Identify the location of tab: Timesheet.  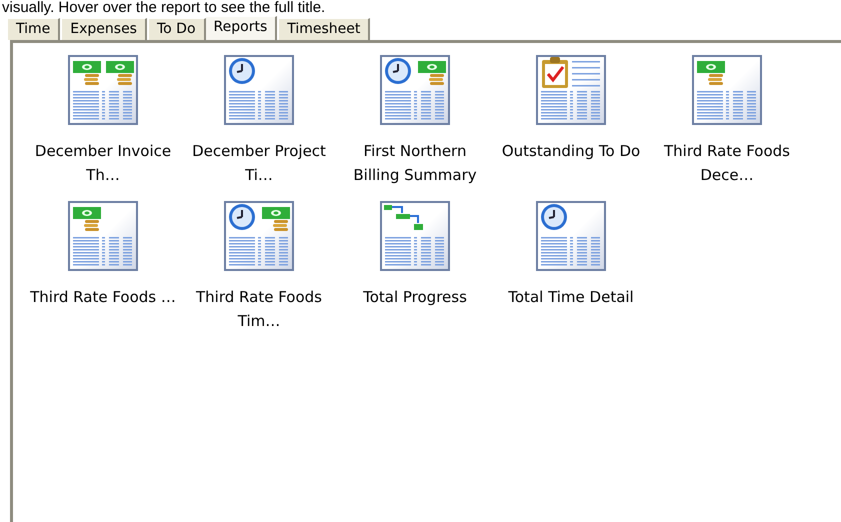
(323, 29).